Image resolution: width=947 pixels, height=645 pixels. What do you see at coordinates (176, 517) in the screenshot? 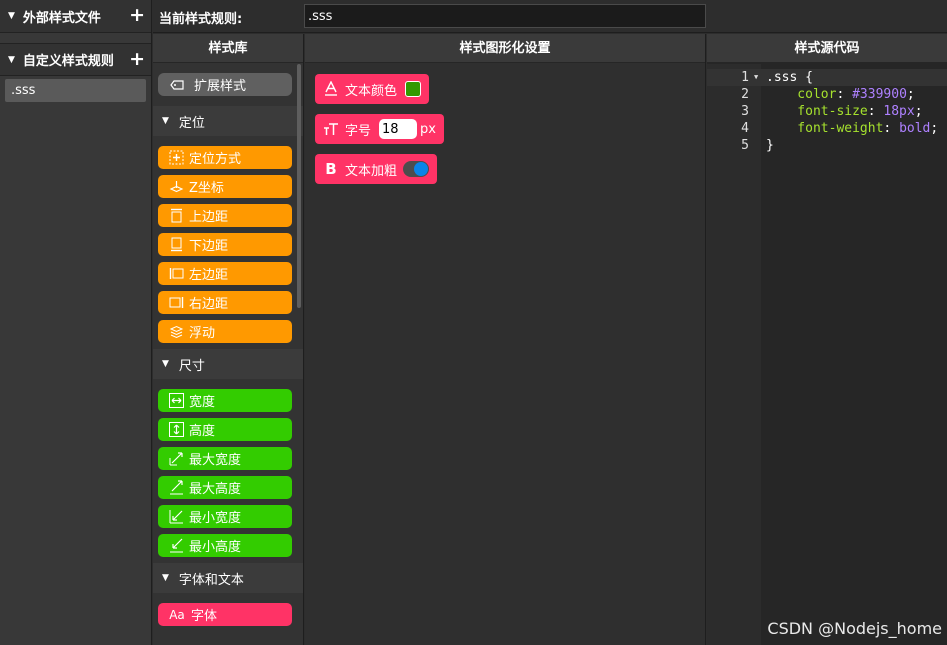
I see `min-width-icon` at bounding box center [176, 517].